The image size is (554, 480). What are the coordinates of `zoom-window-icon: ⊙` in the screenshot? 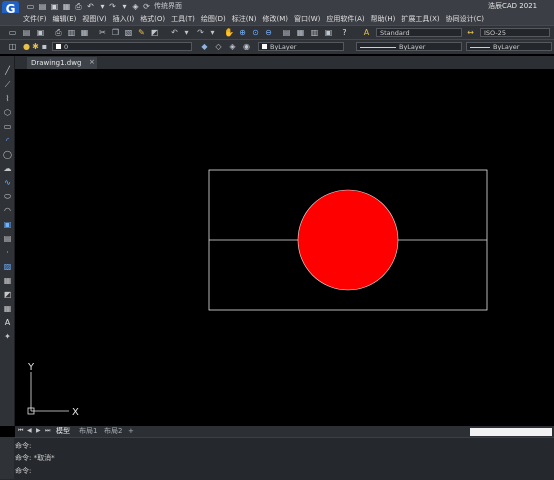 It's located at (255, 32).